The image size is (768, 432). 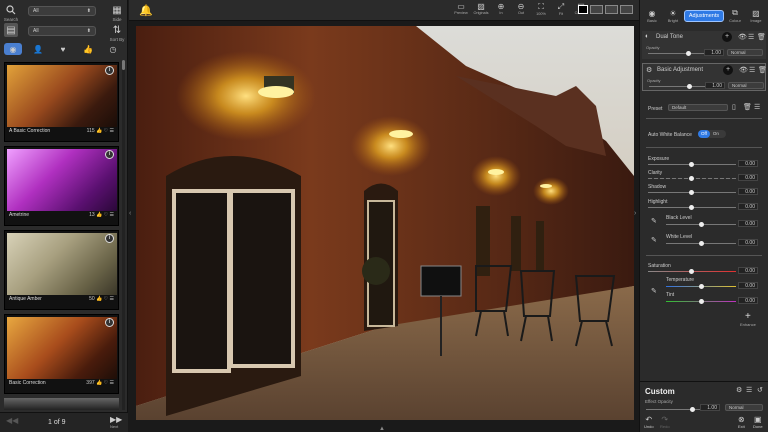 I want to click on previous-page-icon: ◀◀, so click(x=12, y=420).